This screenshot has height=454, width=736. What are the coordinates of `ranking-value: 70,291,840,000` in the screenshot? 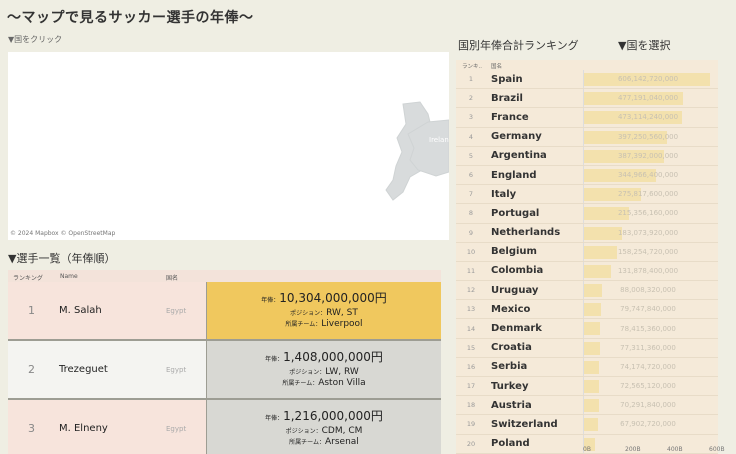 It's located at (648, 405).